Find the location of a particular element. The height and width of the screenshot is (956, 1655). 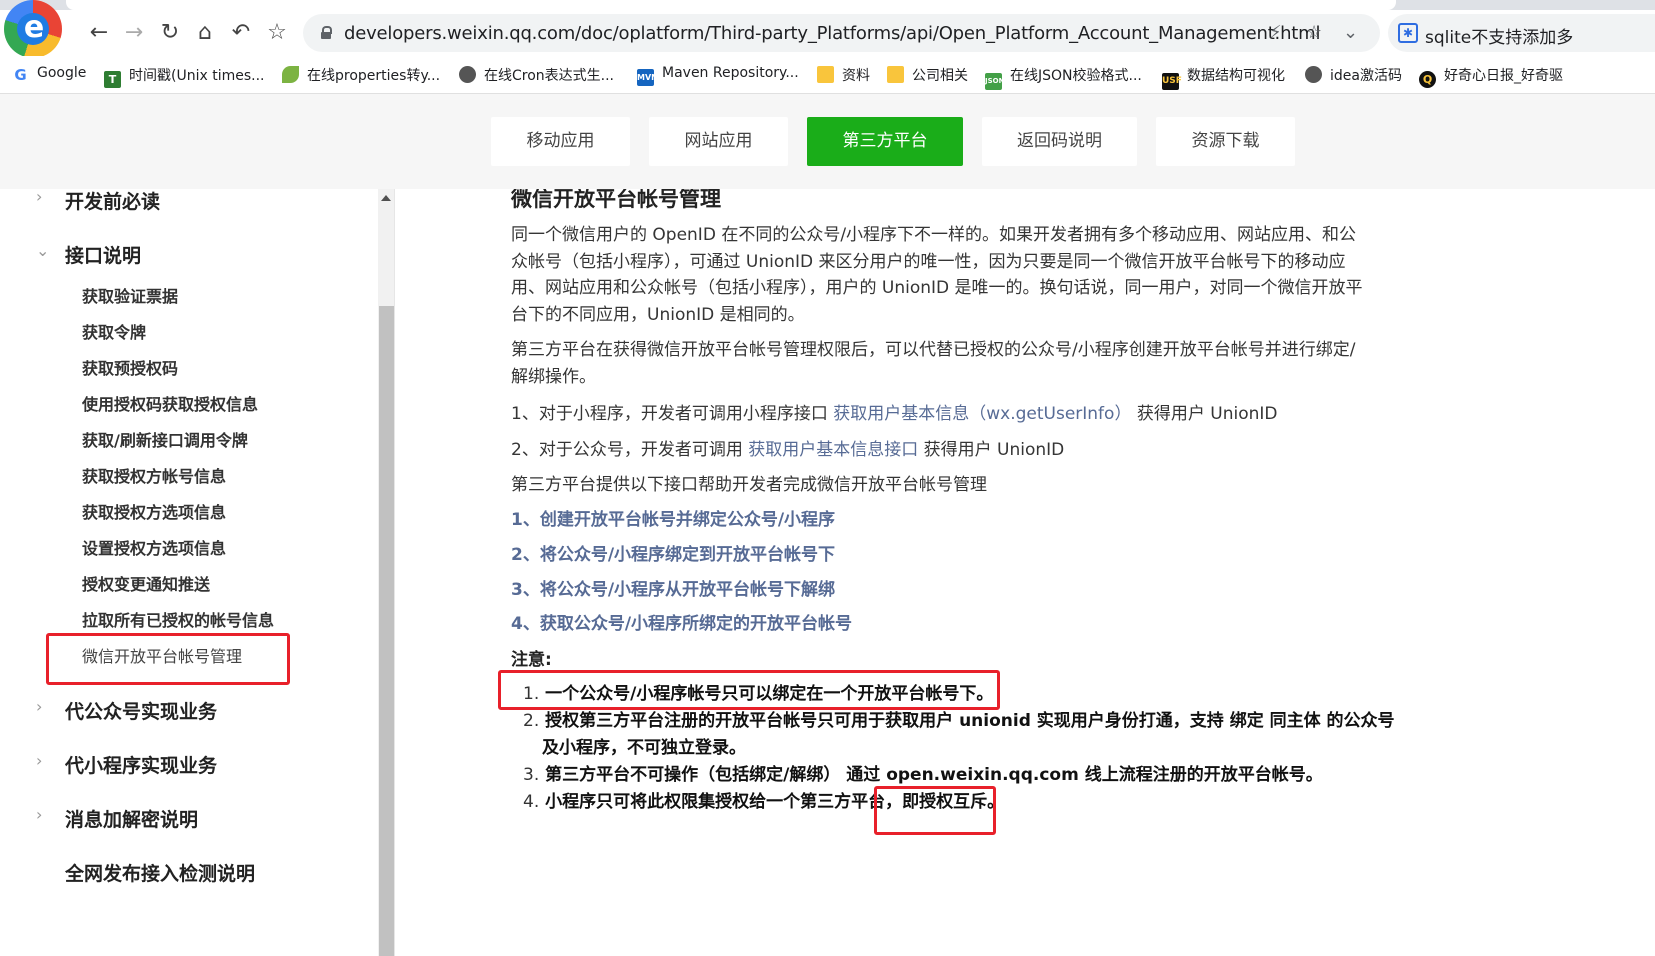

site-header: 移动应用 网站应用 第三方平台 返回码说明 资源下载 is located at coordinates (827, 141).